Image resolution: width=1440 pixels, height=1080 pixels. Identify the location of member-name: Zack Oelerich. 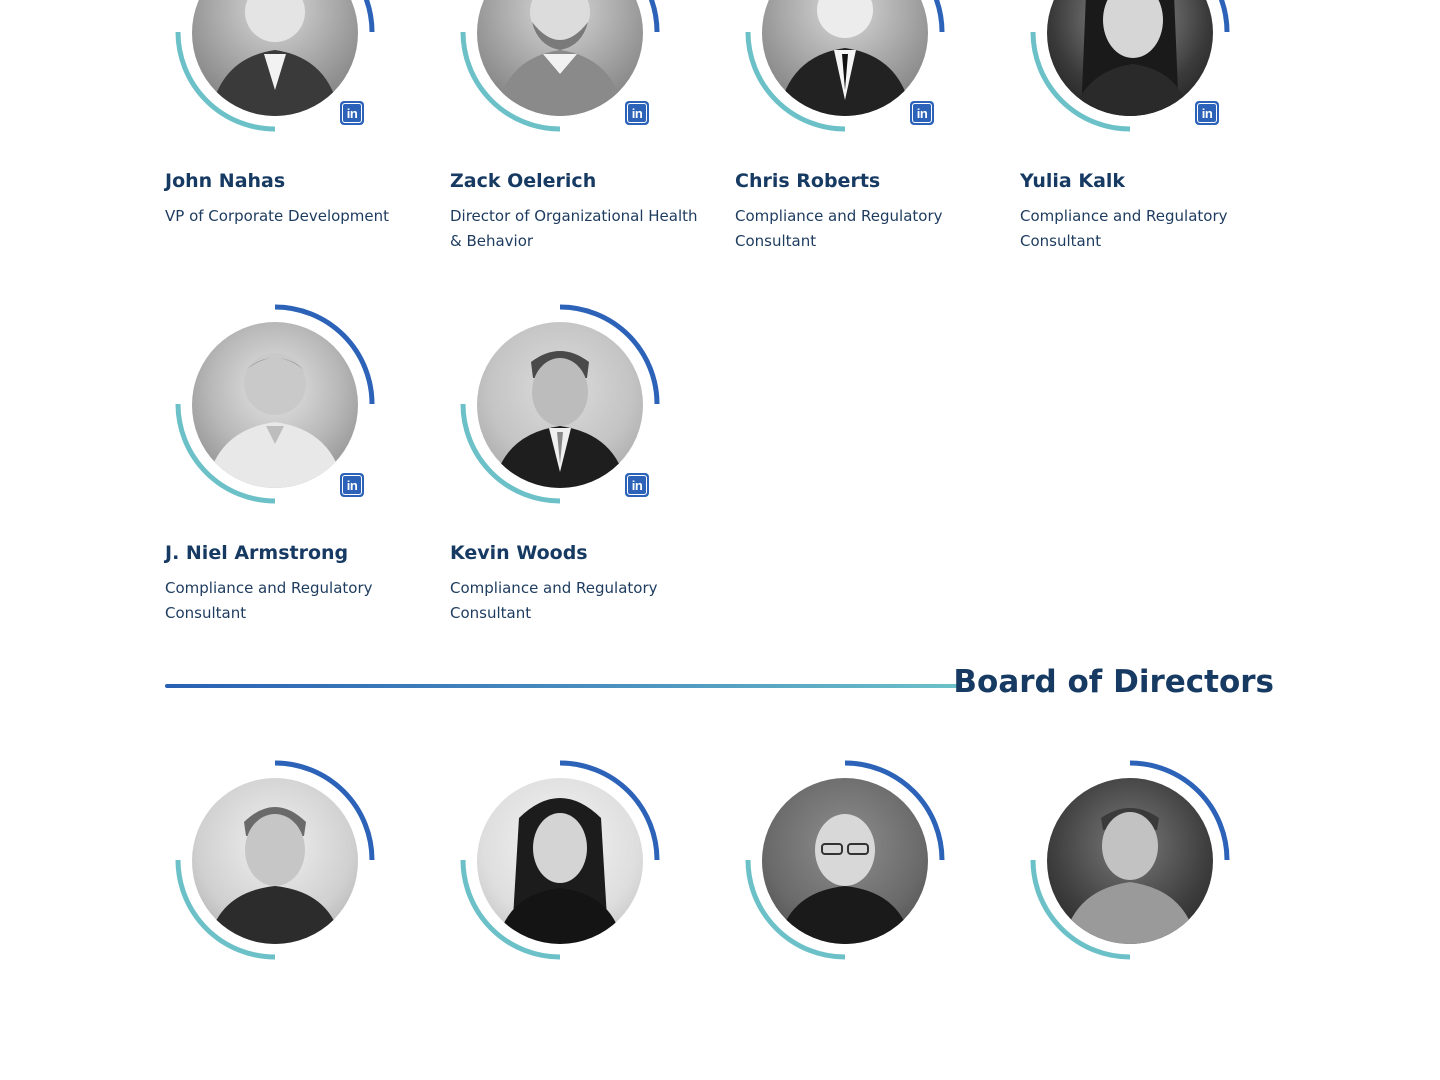
(523, 181).